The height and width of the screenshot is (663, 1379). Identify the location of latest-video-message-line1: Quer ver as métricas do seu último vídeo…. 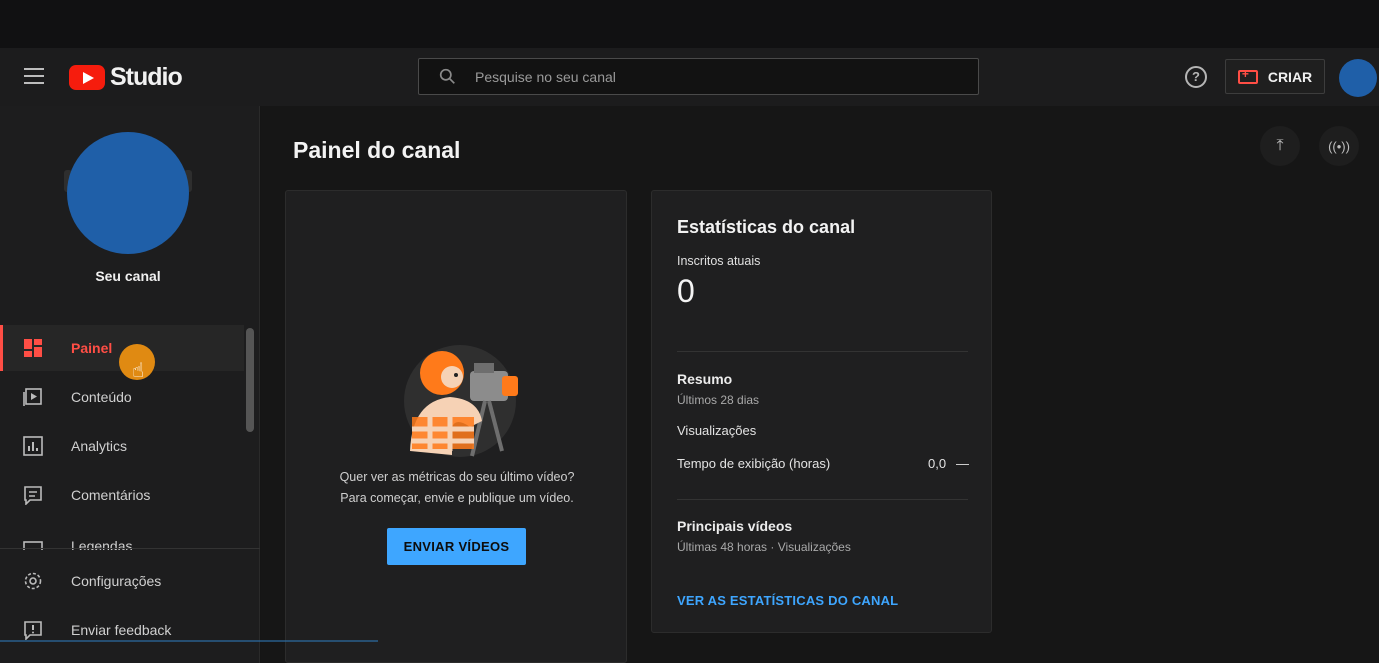
(457, 477).